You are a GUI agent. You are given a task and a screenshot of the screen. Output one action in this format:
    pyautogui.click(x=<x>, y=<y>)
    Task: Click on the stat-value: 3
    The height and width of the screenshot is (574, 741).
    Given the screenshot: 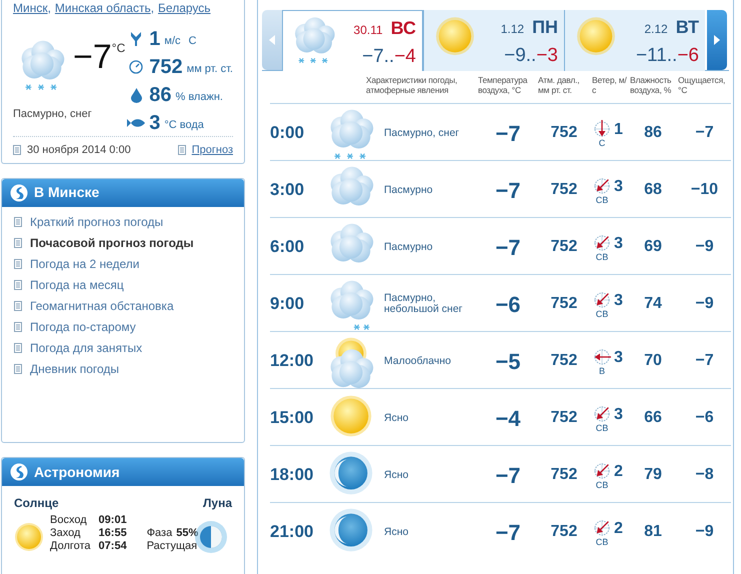 What is the action you would take?
    pyautogui.click(x=154, y=123)
    